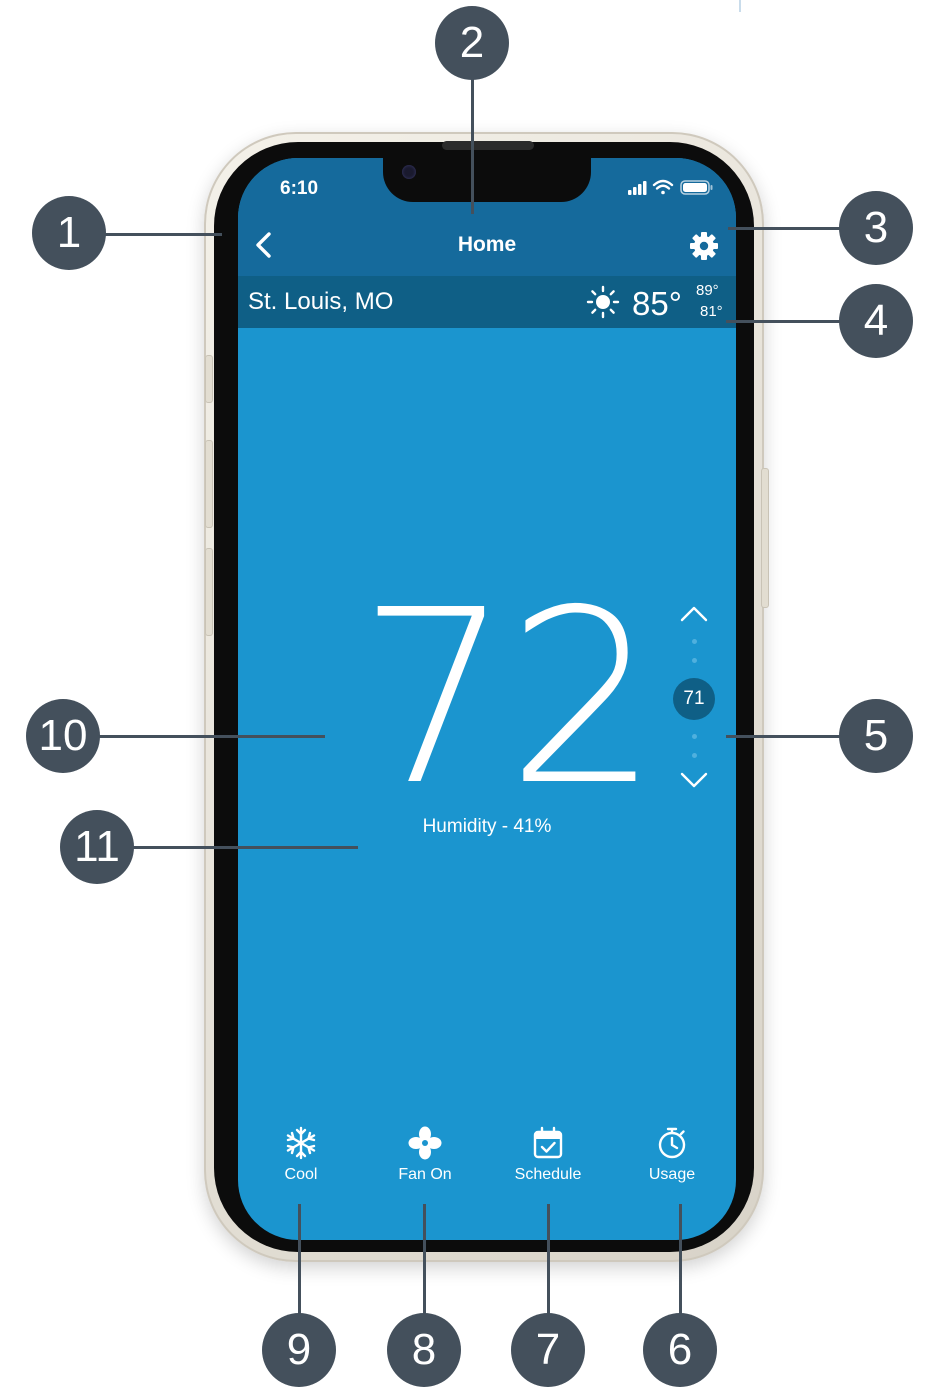 The width and height of the screenshot is (926, 1387). I want to click on nav-cool: Cool, so click(301, 1155).